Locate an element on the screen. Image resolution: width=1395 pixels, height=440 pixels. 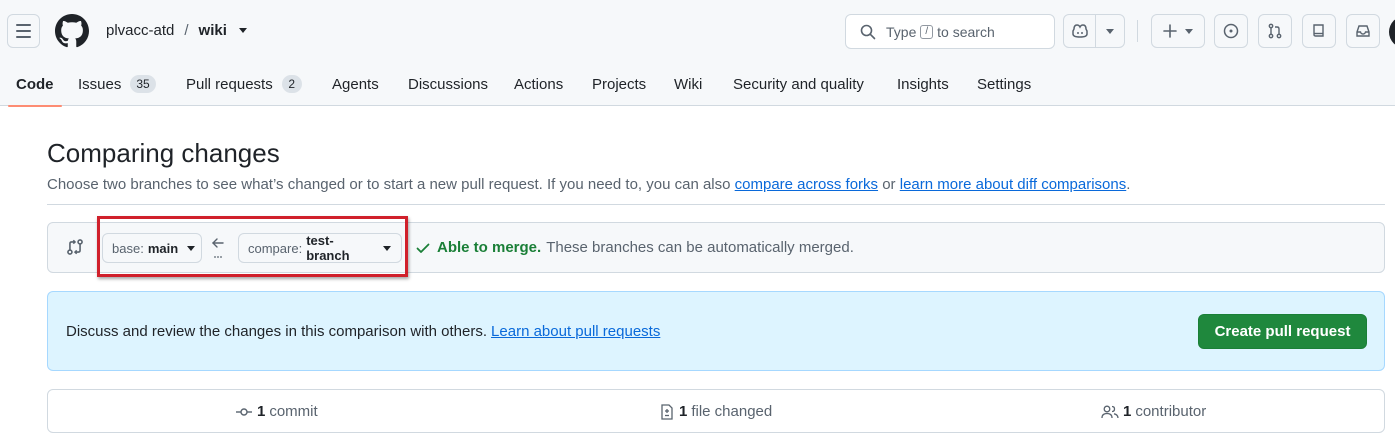
arrow-left-icon is located at coordinates (218, 248).